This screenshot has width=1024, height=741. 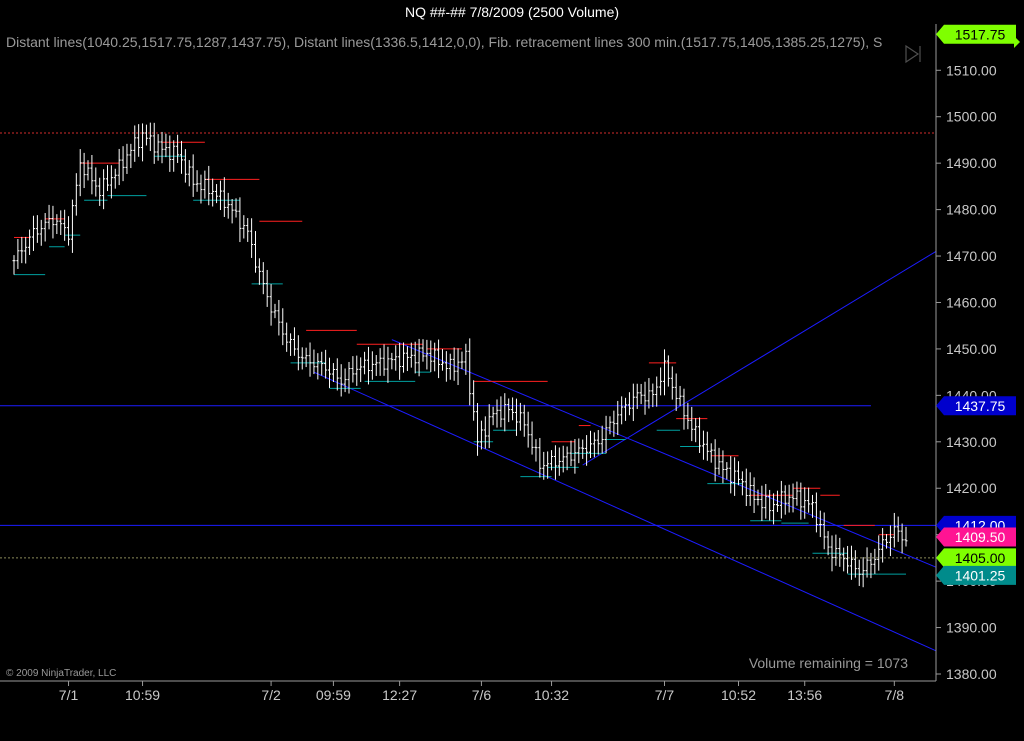 I want to click on x-tick-label: 12:27, so click(x=399, y=695).